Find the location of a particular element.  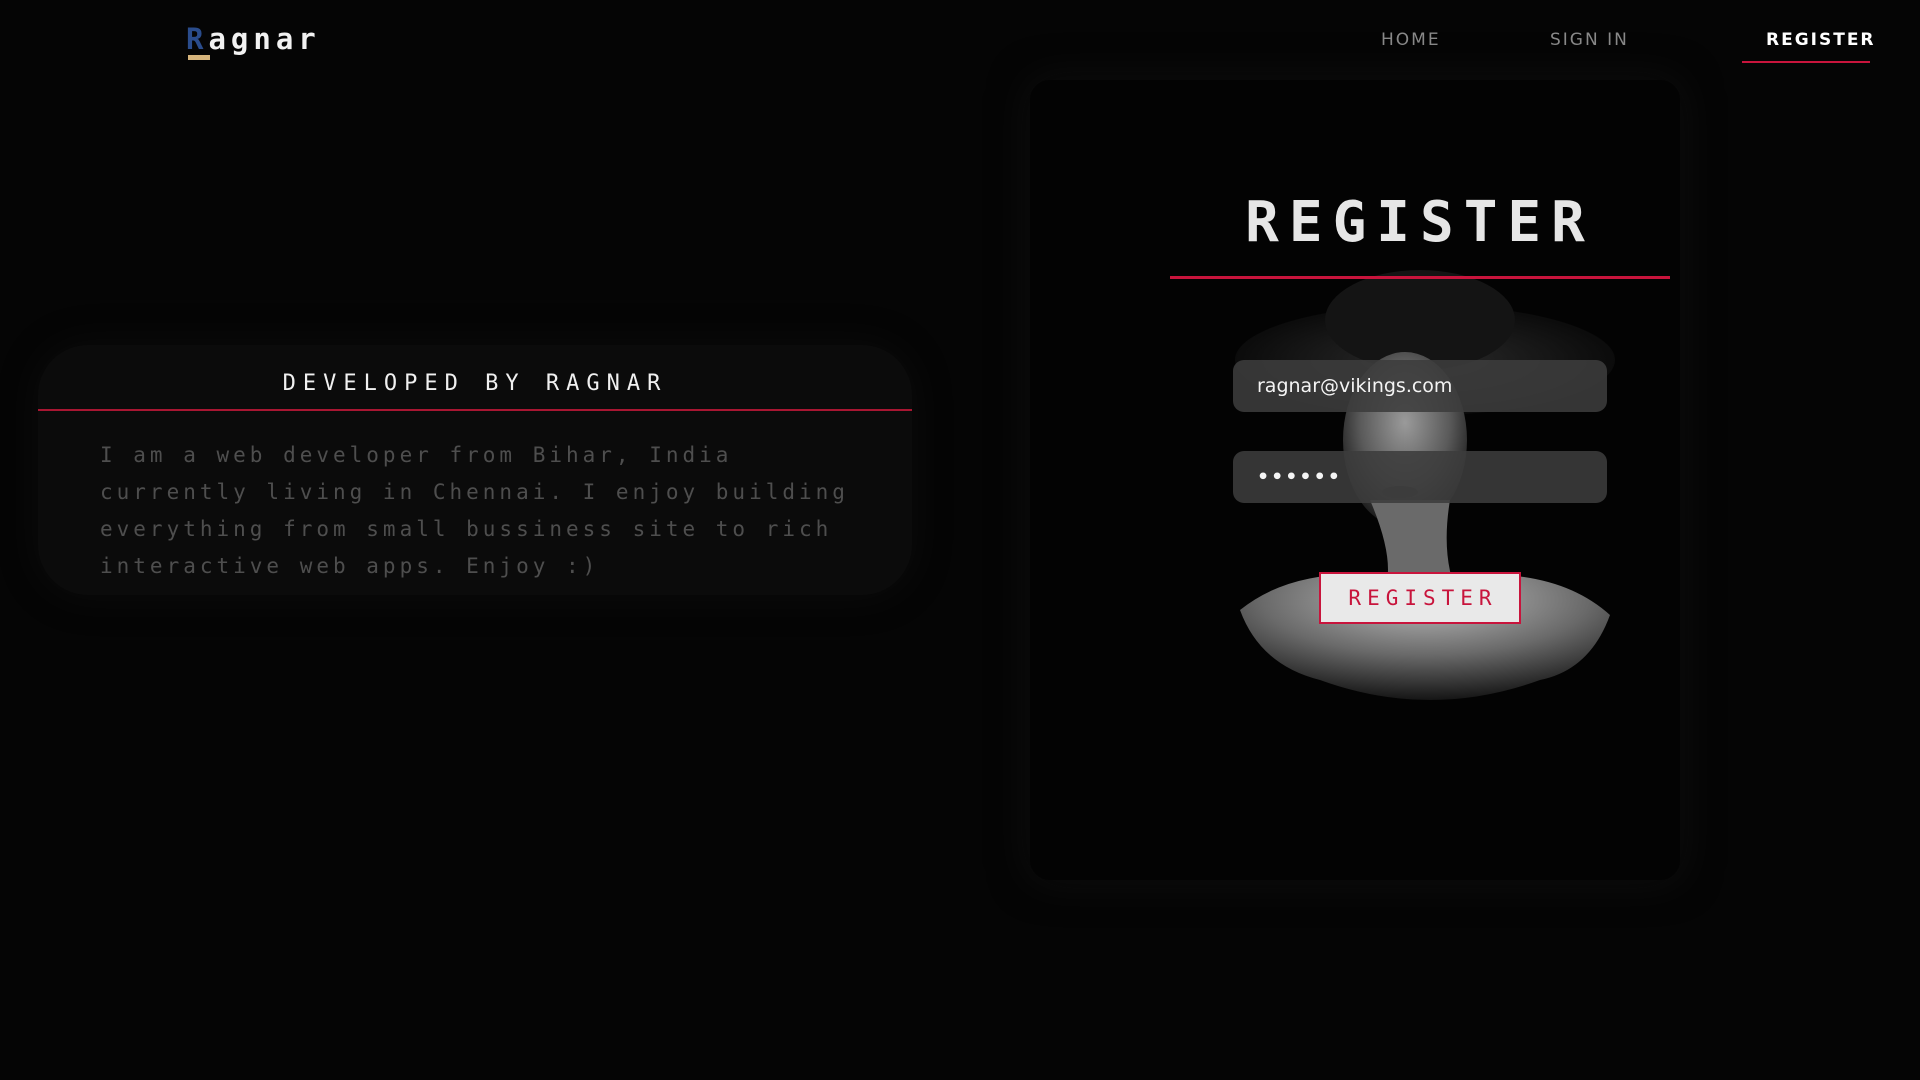

register-heading: REGISTER is located at coordinates (1420, 222).